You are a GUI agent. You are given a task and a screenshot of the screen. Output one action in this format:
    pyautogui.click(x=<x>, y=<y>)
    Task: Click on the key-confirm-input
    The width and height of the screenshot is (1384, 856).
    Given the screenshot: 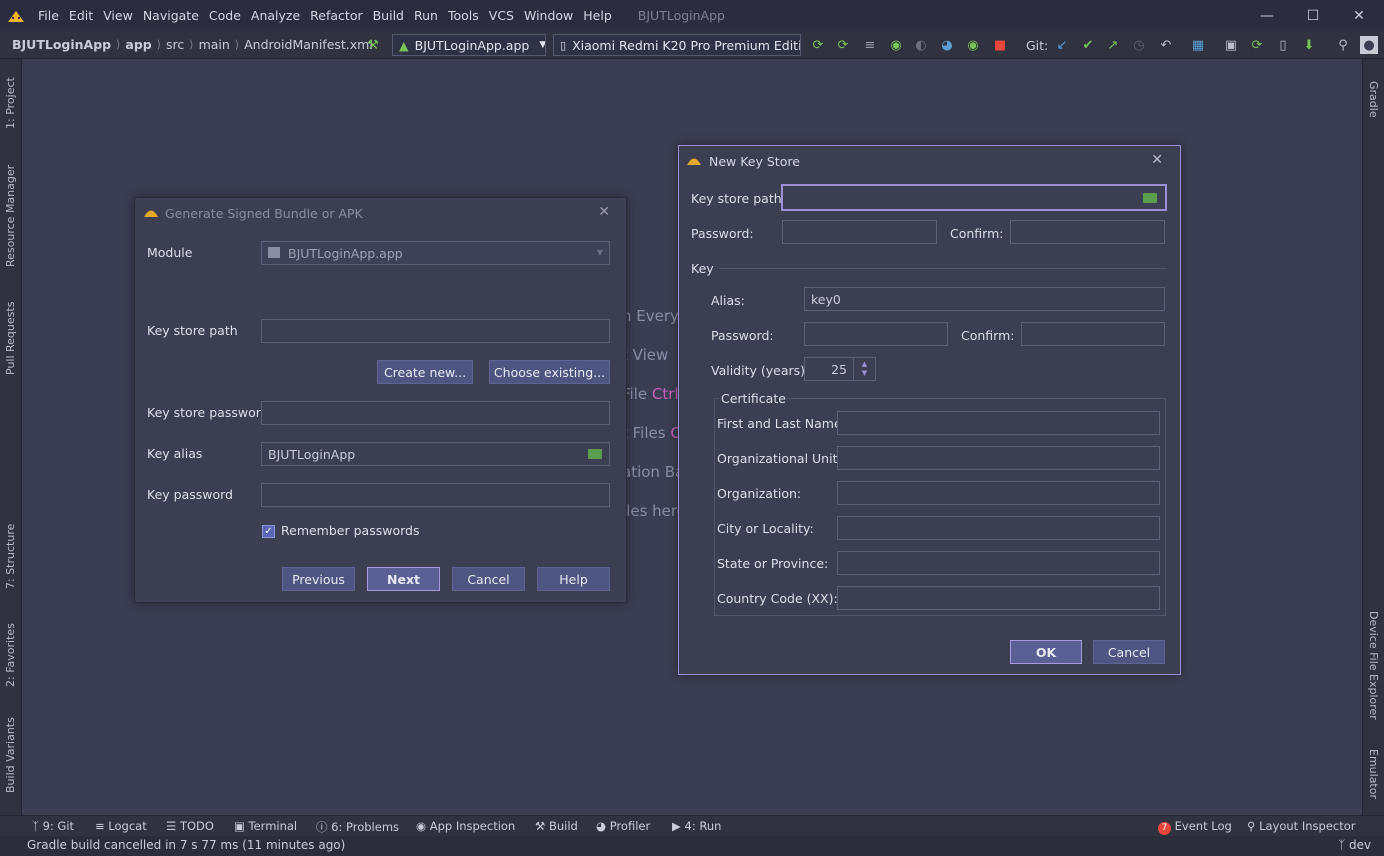 What is the action you would take?
    pyautogui.click(x=1093, y=334)
    